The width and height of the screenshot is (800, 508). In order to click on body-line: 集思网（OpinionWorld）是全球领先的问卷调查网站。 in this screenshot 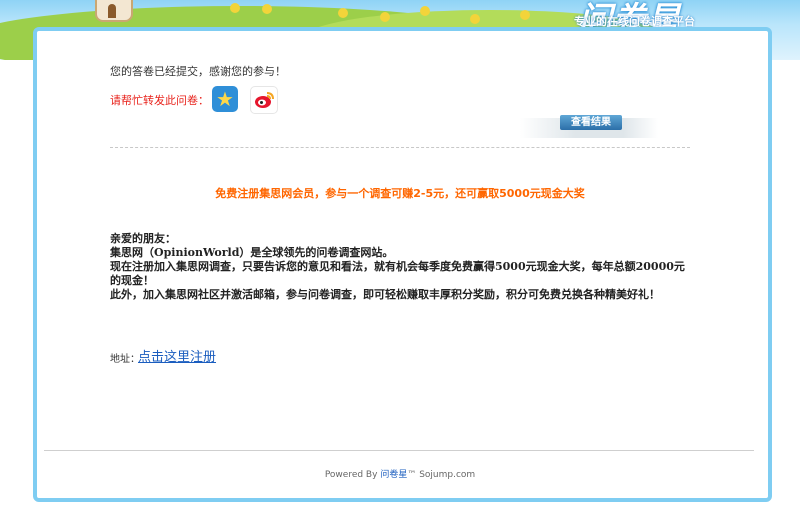, I will do `click(252, 252)`.